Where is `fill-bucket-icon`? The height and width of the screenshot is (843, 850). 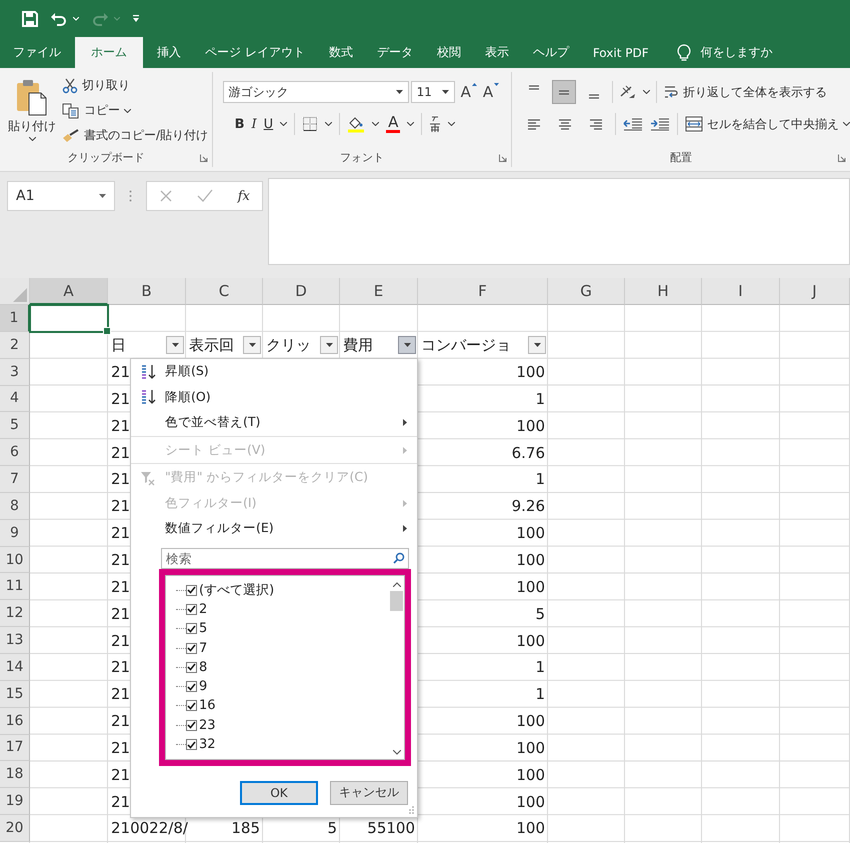 fill-bucket-icon is located at coordinates (356, 124).